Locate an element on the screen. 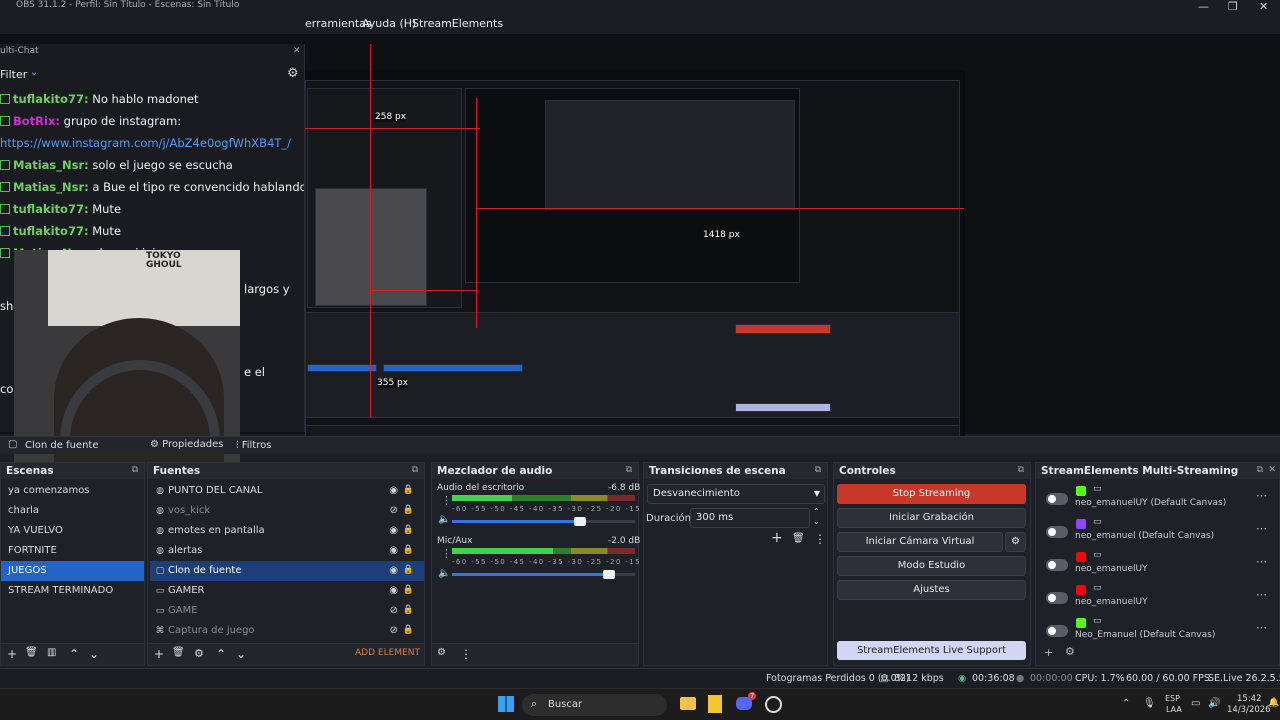  se-live-support-button: StreamElements Live Support is located at coordinates (931, 650).